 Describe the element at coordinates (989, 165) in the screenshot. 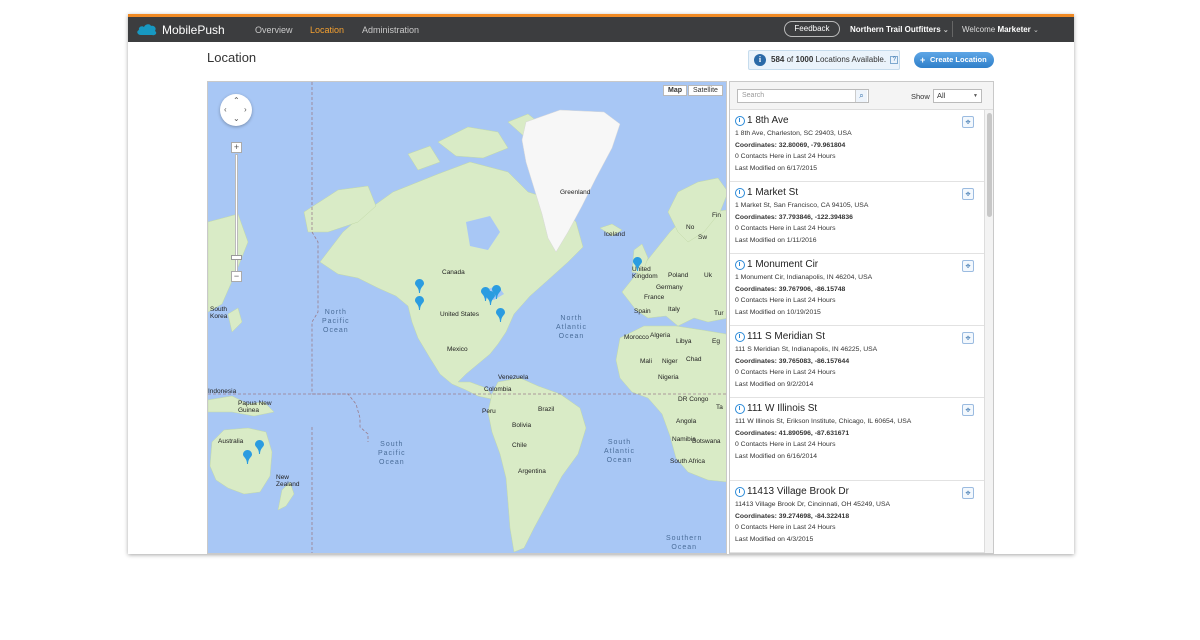

I see `scrollbar-thumb` at that location.